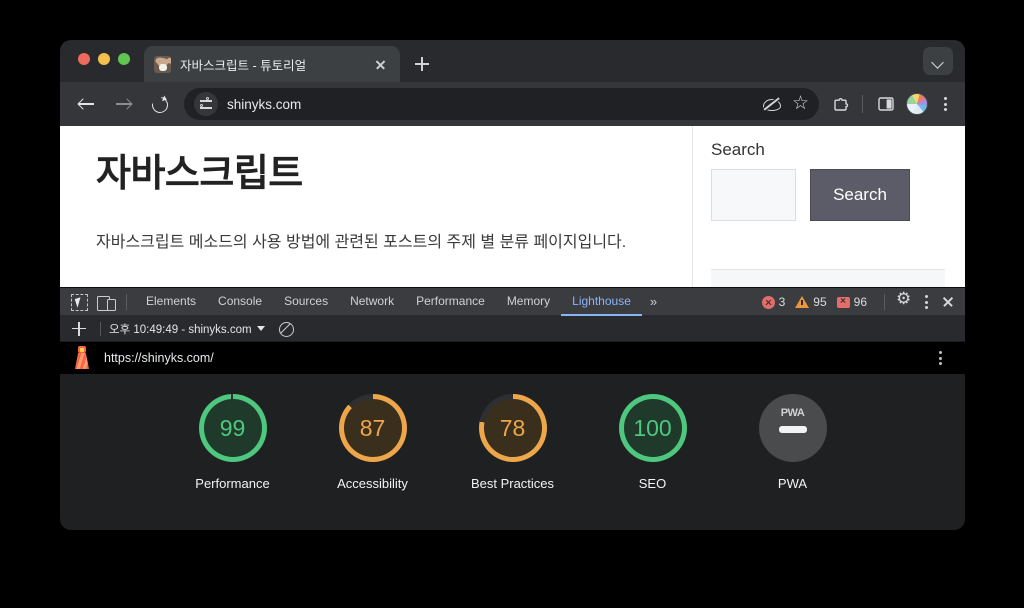 The width and height of the screenshot is (1024, 608). I want to click on bear-favicon-icon, so click(162, 64).